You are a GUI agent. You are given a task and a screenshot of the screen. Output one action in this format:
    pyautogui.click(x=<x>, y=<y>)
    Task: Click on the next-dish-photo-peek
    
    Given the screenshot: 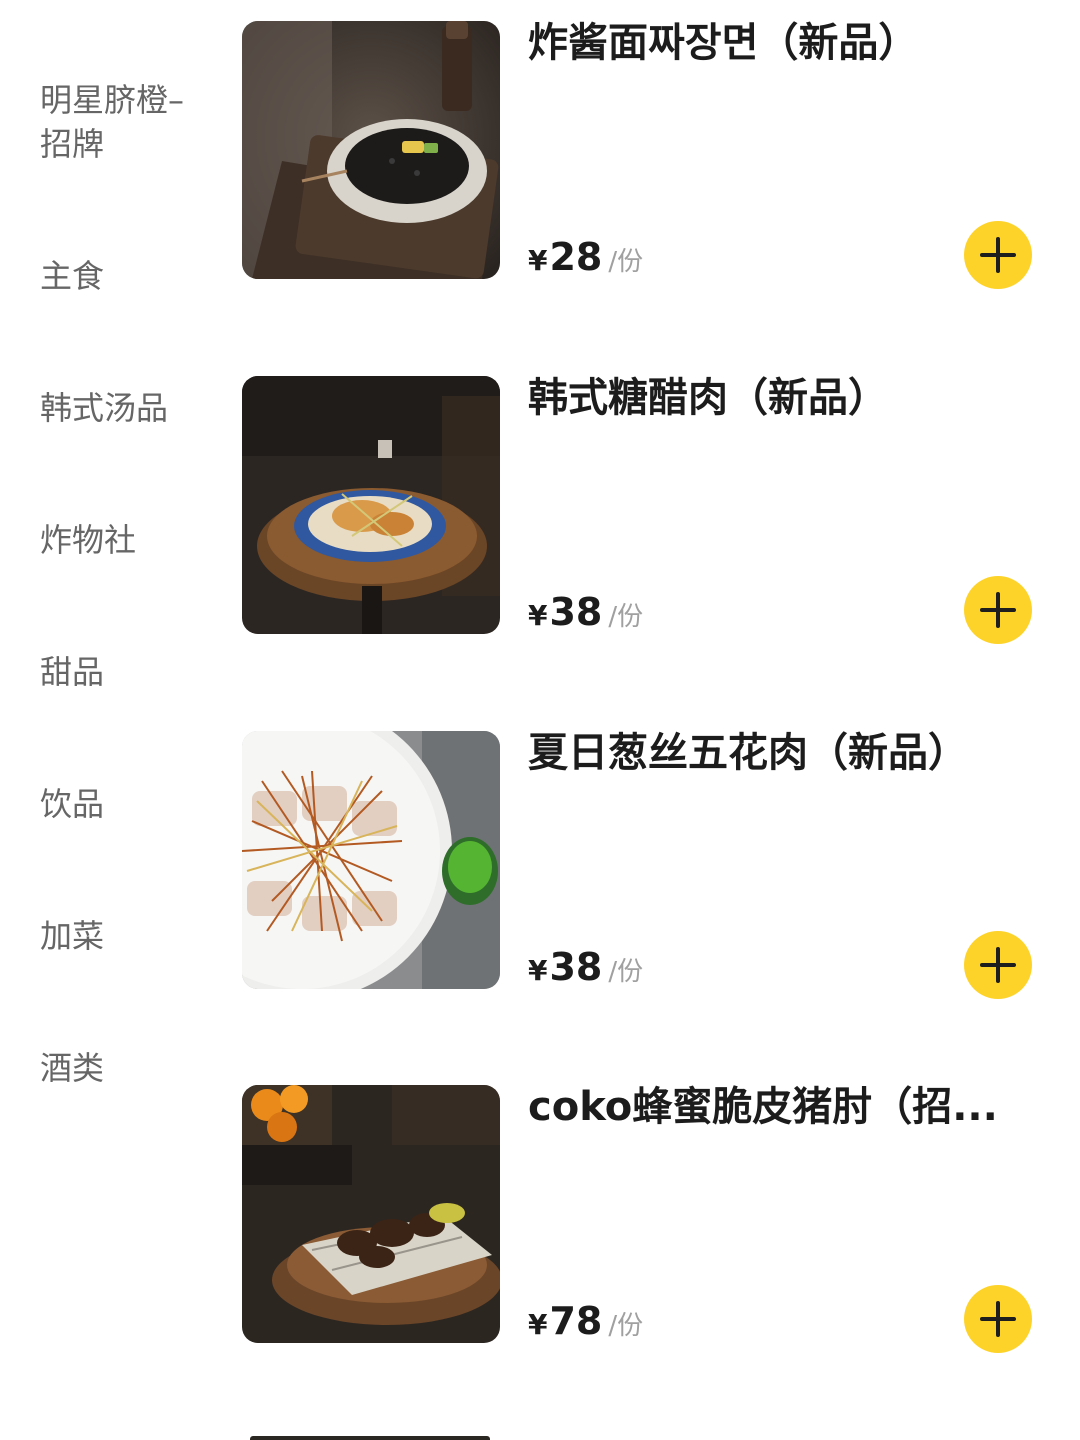 What is the action you would take?
    pyautogui.click(x=370, y=1438)
    